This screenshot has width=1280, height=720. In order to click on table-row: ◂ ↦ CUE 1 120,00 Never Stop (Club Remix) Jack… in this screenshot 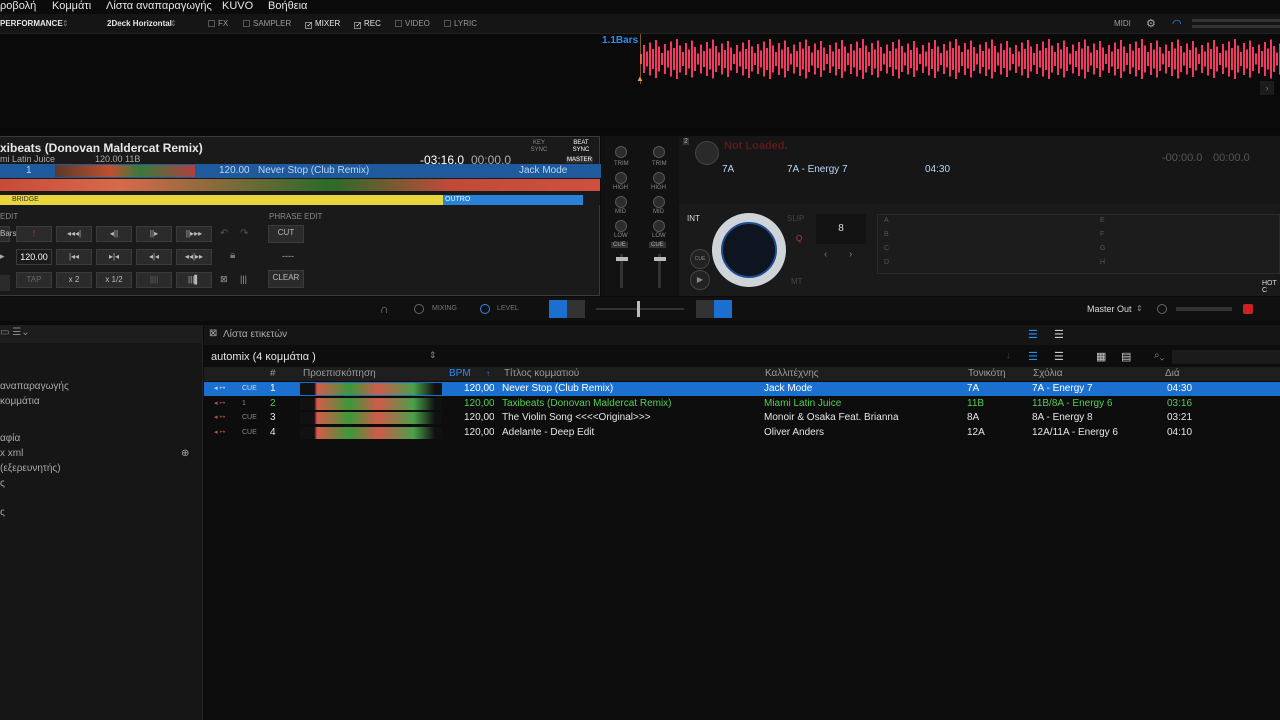, I will do `click(742, 389)`.